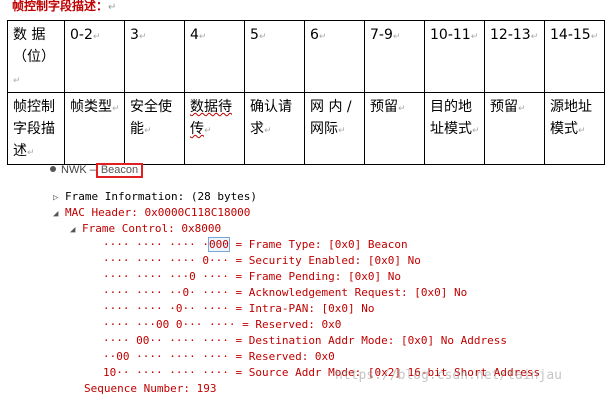 Image resolution: width=609 pixels, height=400 pixels. I want to click on tree-node-frame-control: ◢ Frame Control: 0x8000, so click(145, 229).